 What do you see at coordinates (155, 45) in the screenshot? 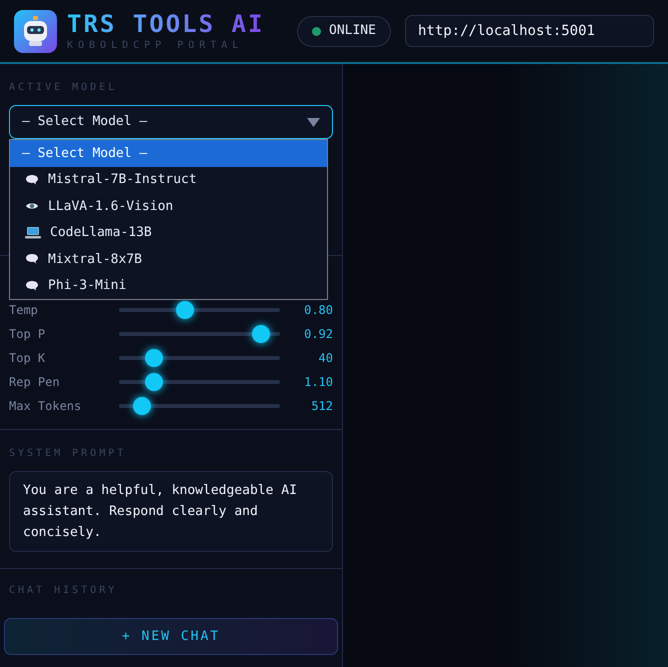
I see `app-subtitle: KOBOLDCPP PORTAL` at bounding box center [155, 45].